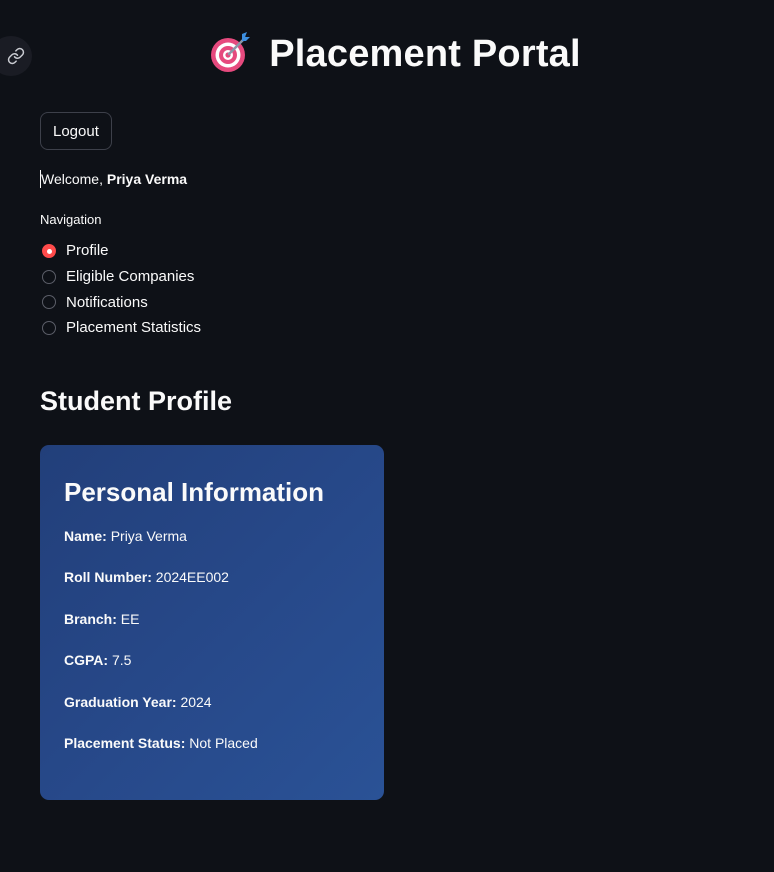 This screenshot has height=872, width=774. What do you see at coordinates (121, 660) in the screenshot?
I see `field-value: 7.5` at bounding box center [121, 660].